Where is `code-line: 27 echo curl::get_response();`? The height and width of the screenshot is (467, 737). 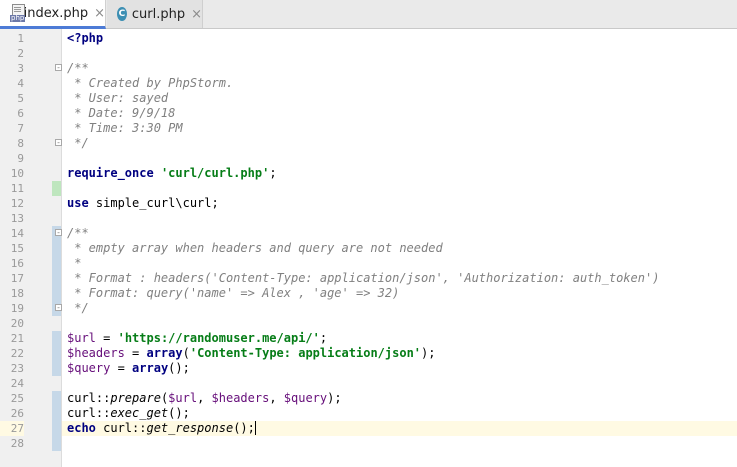
code-line: 27 echo curl::get_response(); is located at coordinates (368, 428).